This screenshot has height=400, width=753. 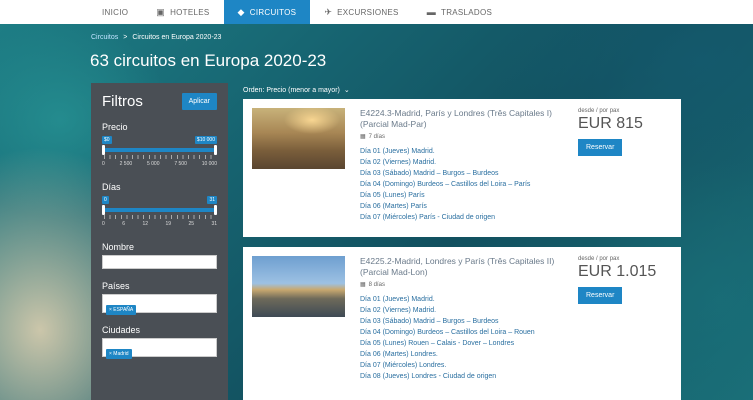 I want to click on price-slider: $0 $10 000 0 2 500 5 000 7 500 10 000, so click(x=159, y=152).